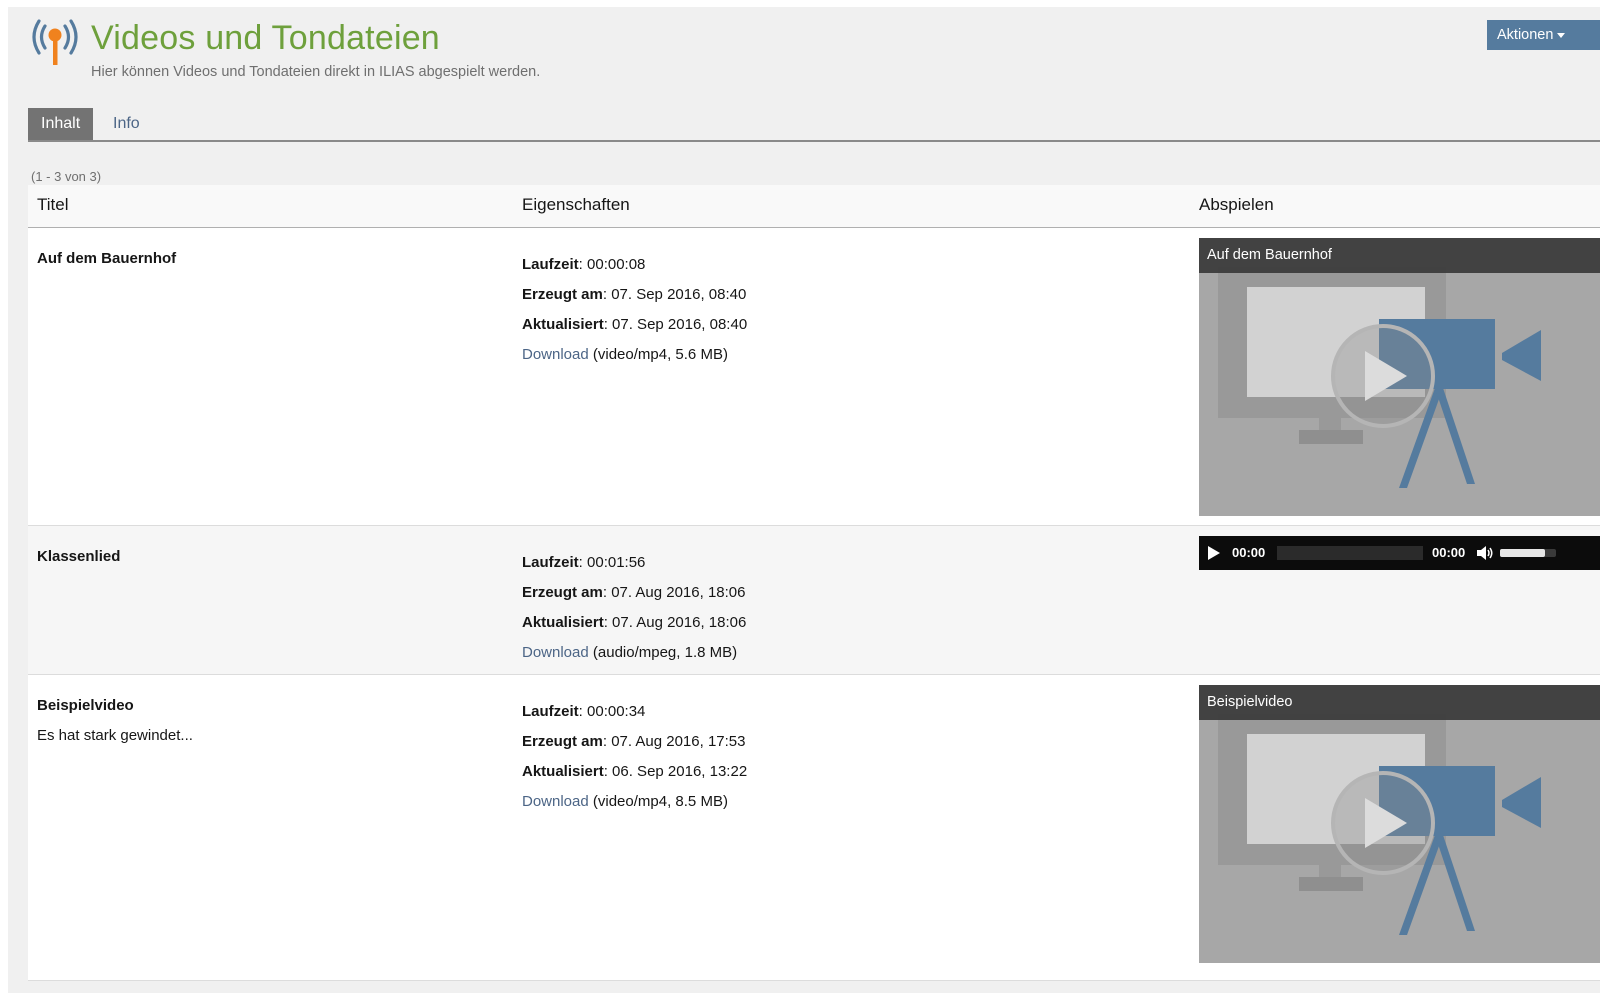 The image size is (1600, 993). Describe the element at coordinates (1449, 552) in the screenshot. I see `duration: 00:00` at that location.